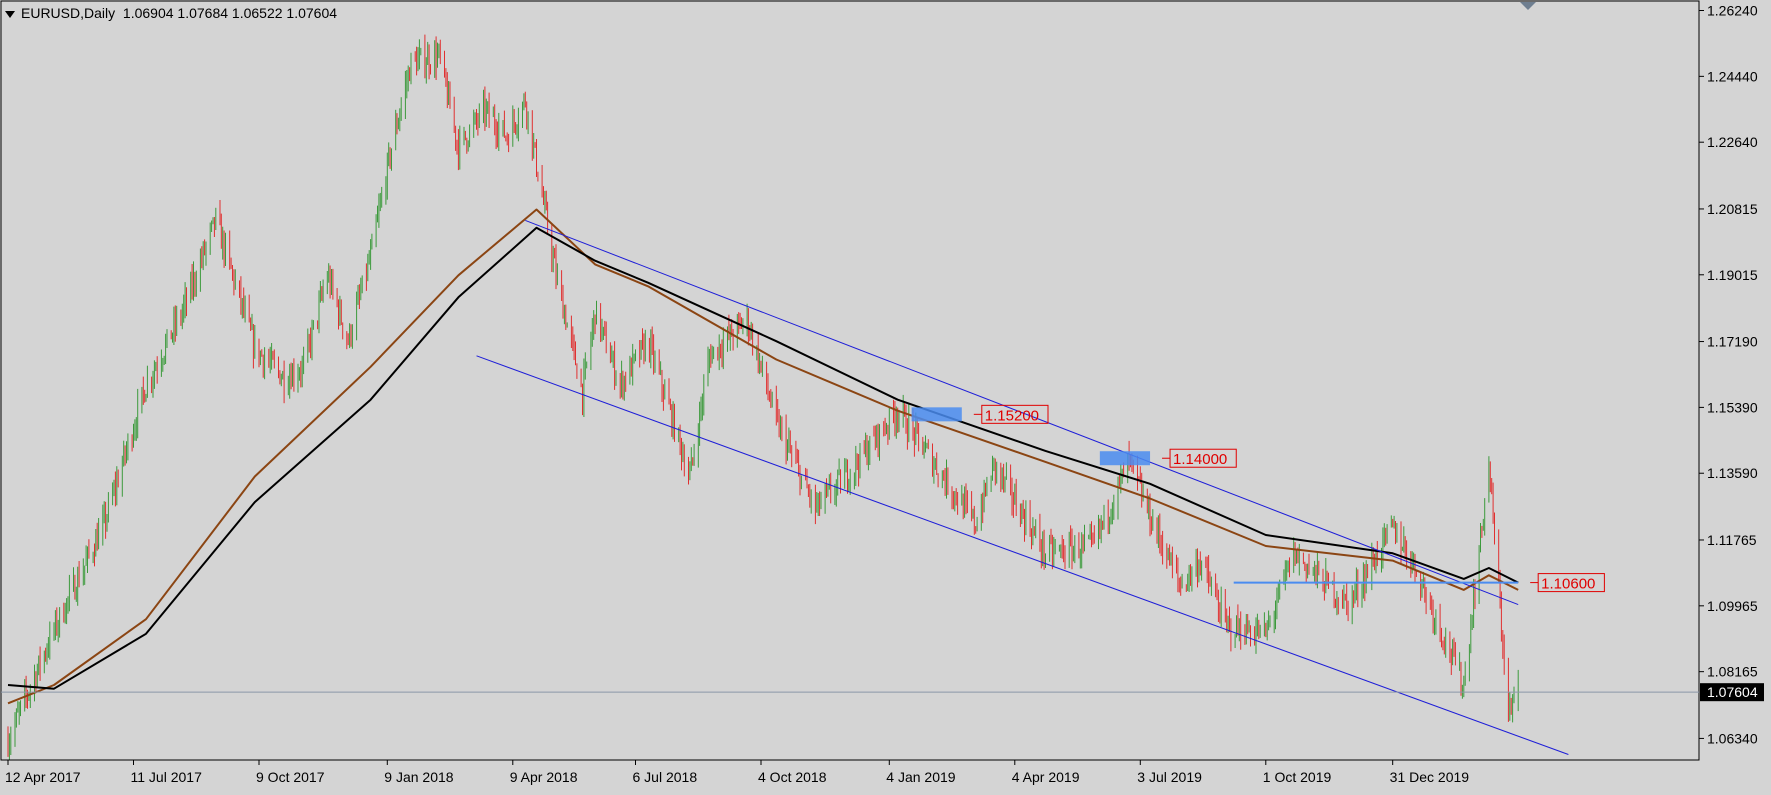  What do you see at coordinates (1732, 76) in the screenshot?
I see `y-tick-label: 1.24440` at bounding box center [1732, 76].